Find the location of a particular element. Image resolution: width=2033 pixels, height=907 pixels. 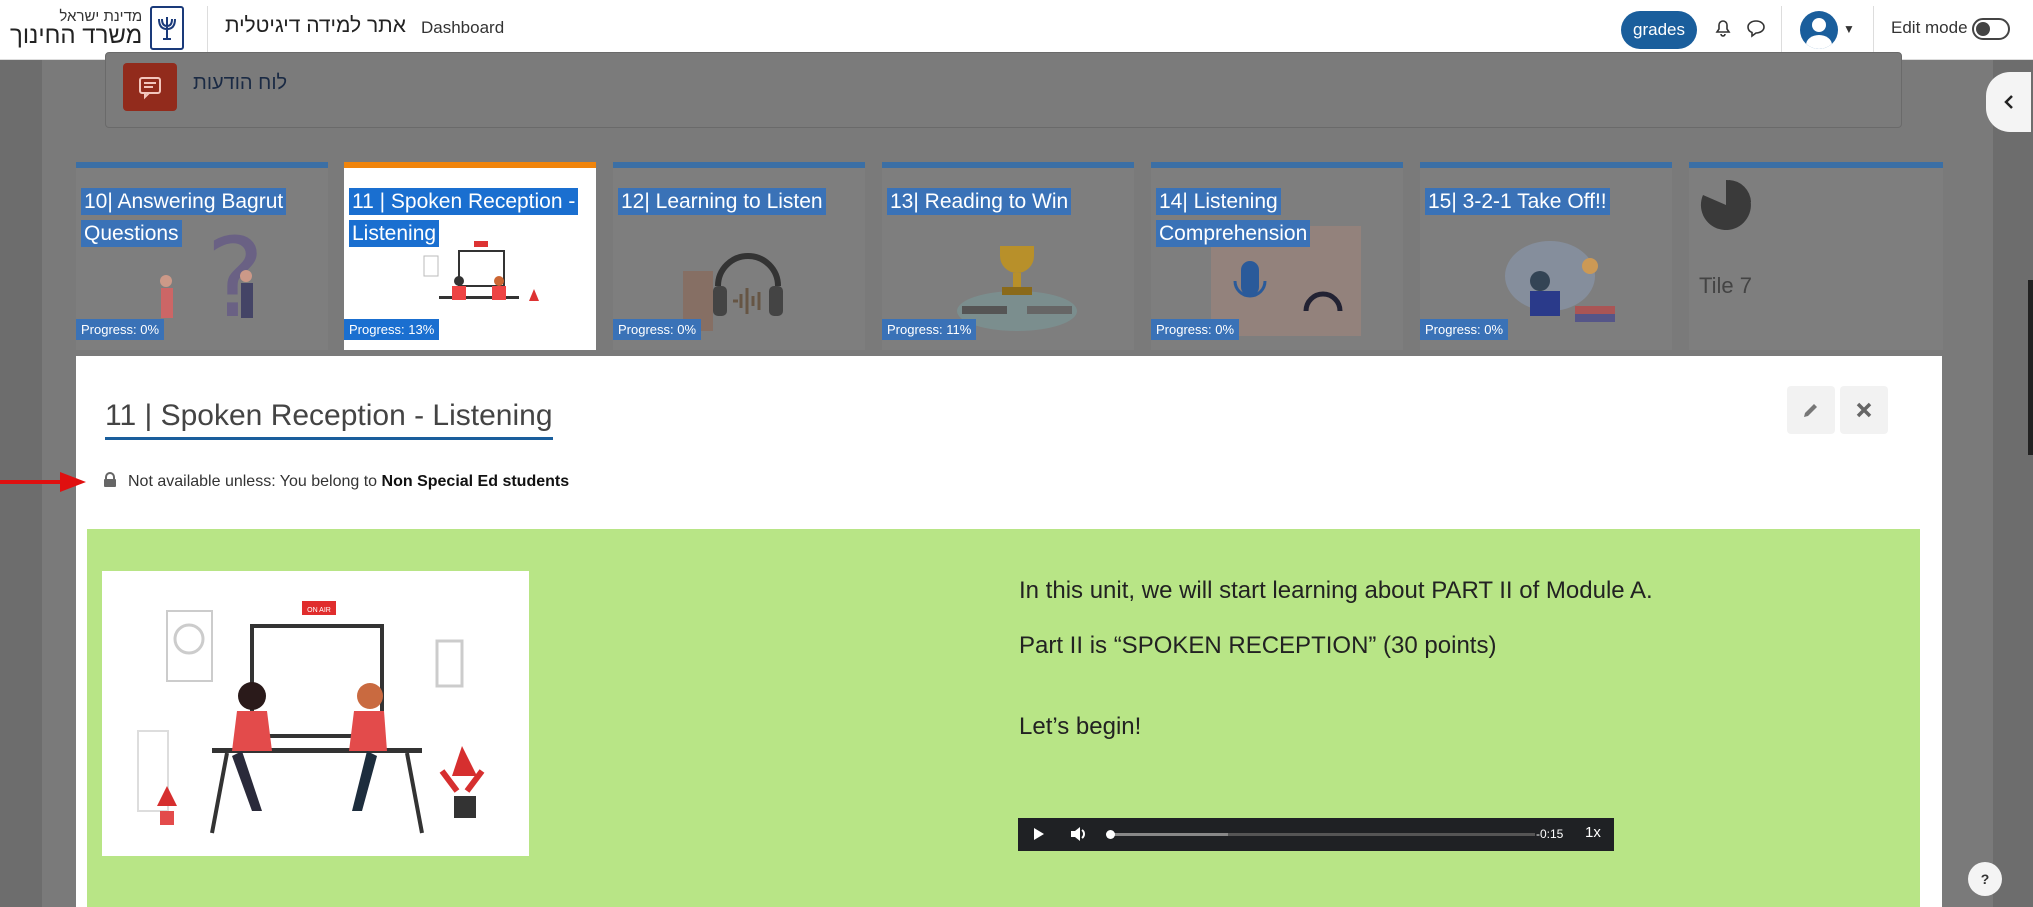

chevron-down-icon: ▼ is located at coordinates (1849, 29).